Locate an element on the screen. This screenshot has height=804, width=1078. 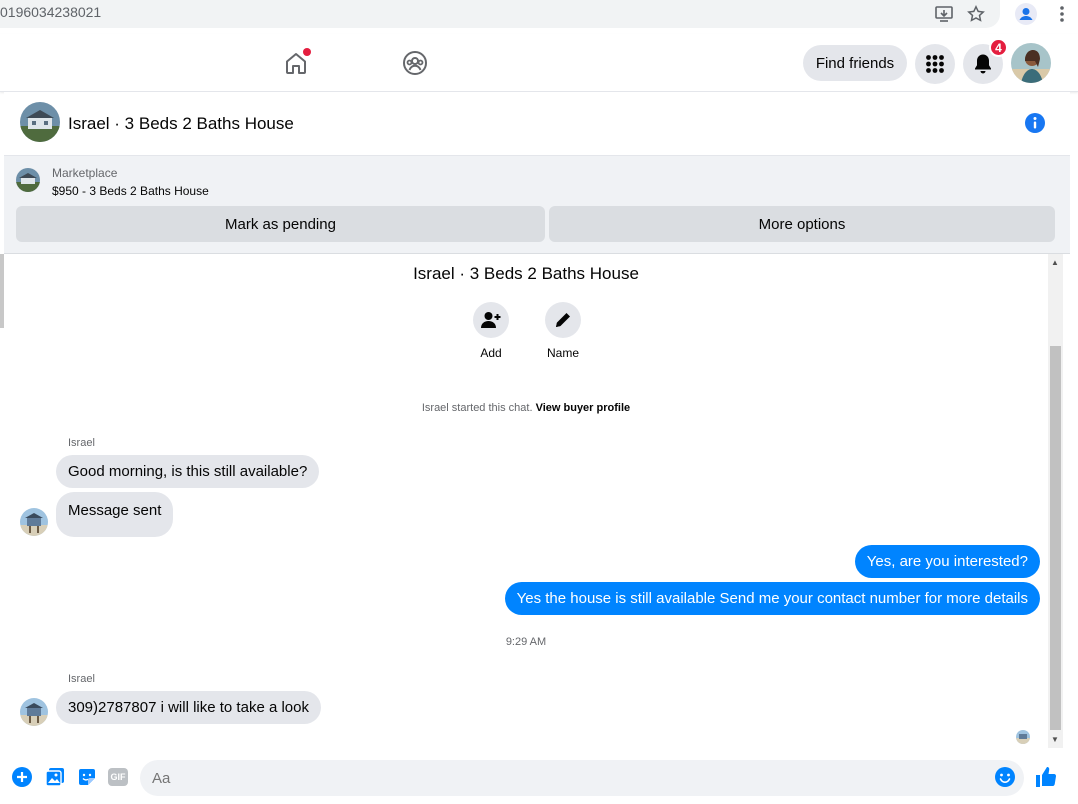
gif-label: GIF is located at coordinates (118, 777).